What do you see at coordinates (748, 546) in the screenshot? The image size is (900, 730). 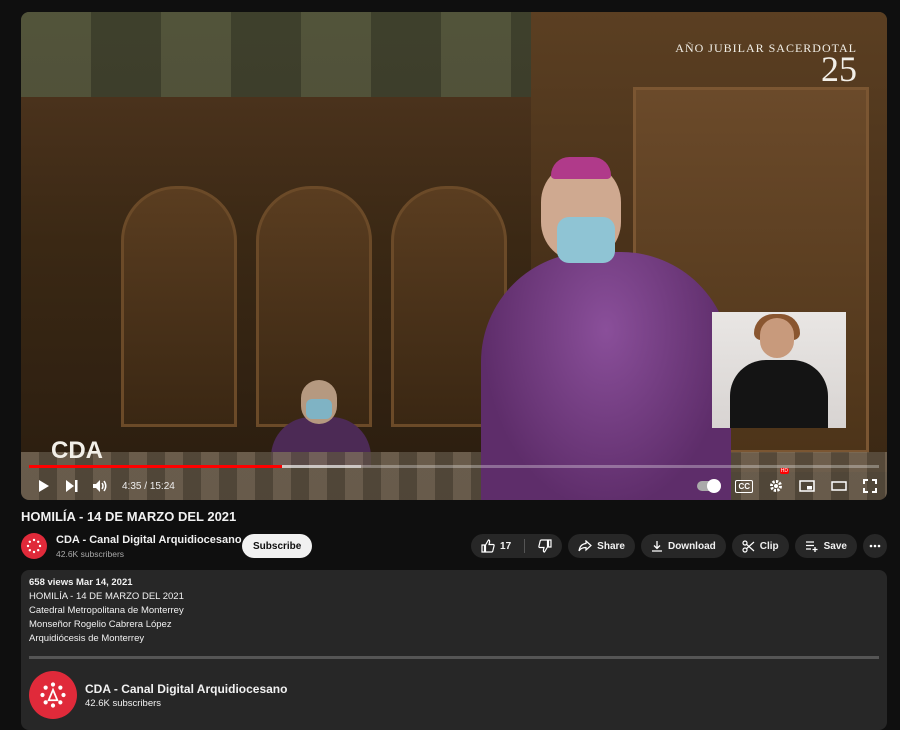 I see `scissors-icon` at bounding box center [748, 546].